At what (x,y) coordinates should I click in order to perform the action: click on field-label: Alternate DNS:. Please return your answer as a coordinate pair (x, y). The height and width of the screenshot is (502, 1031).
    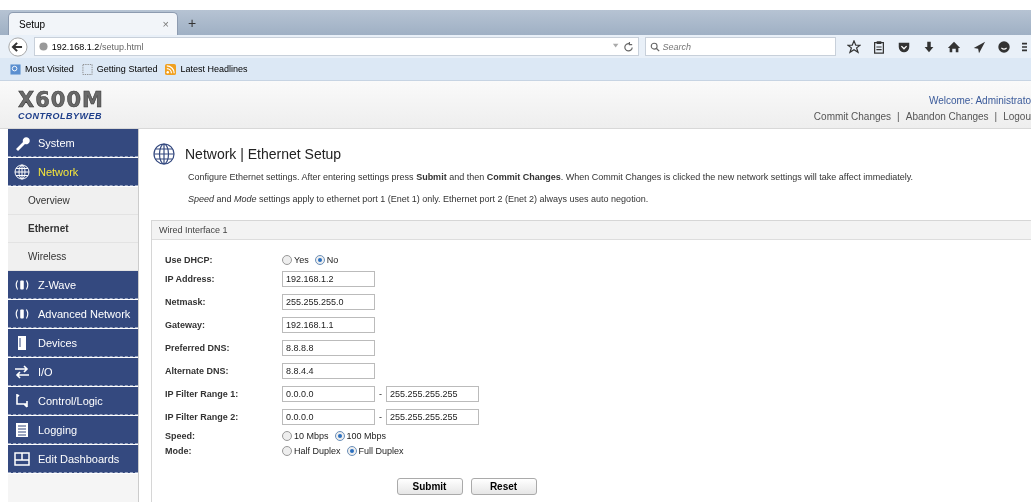
    Looking at the image, I should click on (197, 370).